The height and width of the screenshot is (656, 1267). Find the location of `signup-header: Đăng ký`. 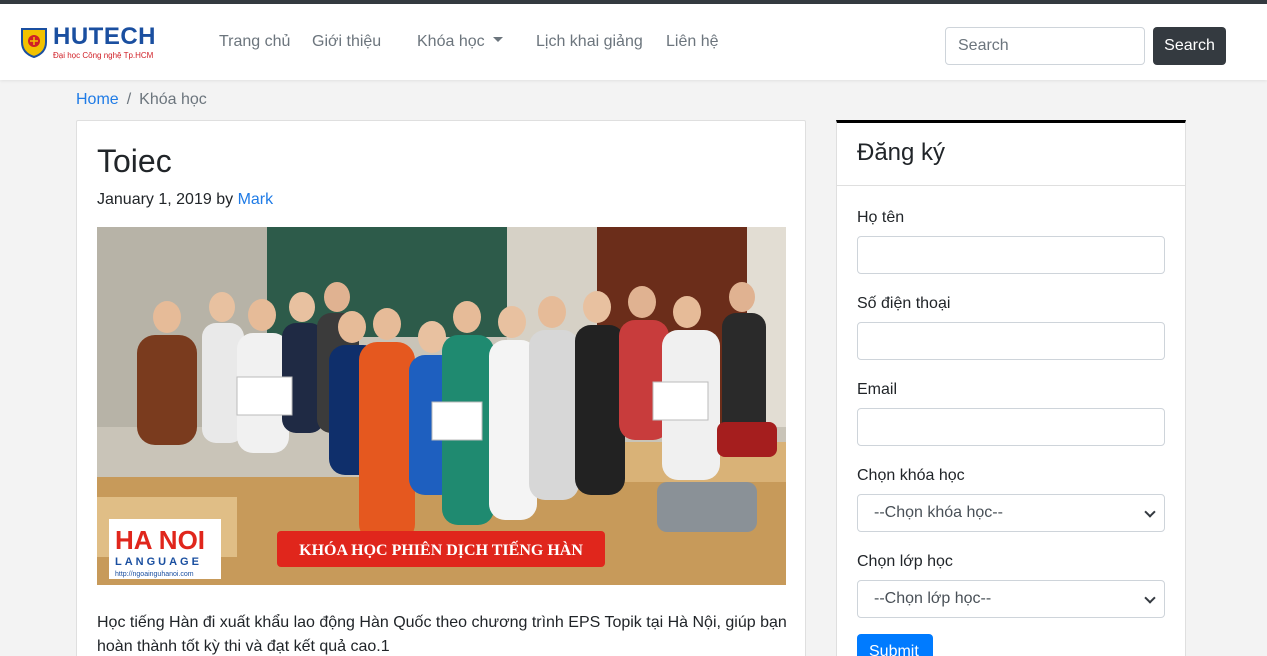

signup-header: Đăng ký is located at coordinates (1011, 154).